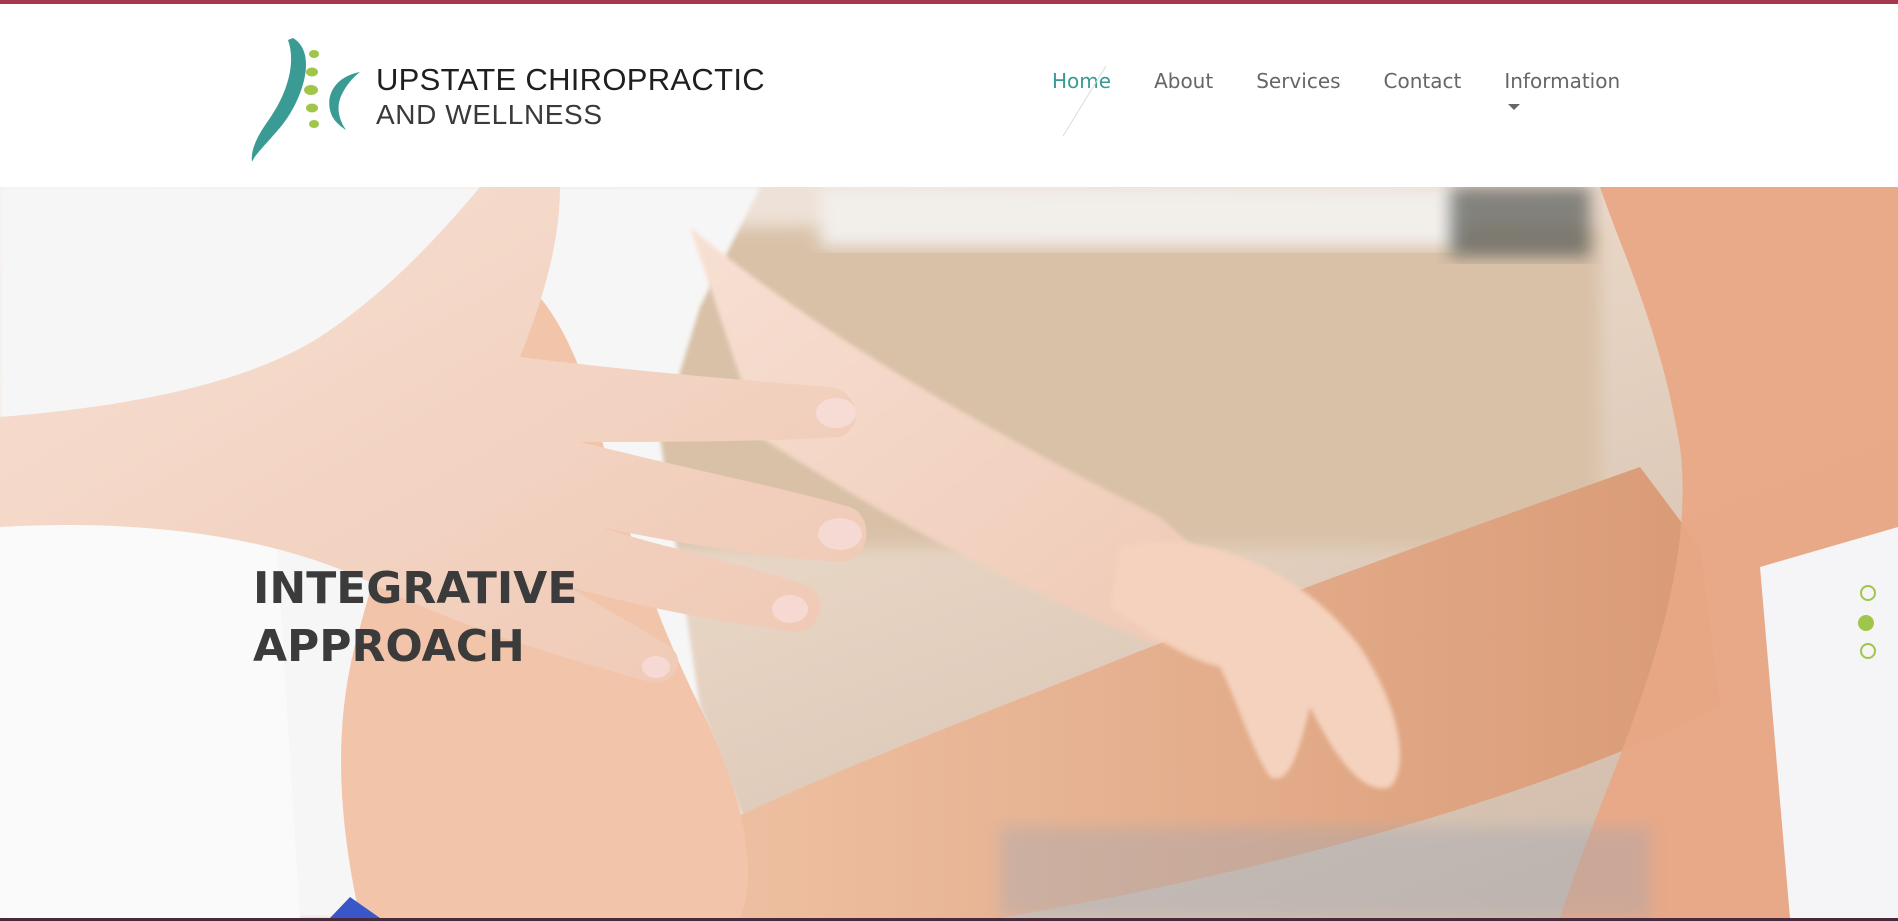  What do you see at coordinates (415, 618) in the screenshot?
I see `hero-title: INTEGRATIVE APPROACH` at bounding box center [415, 618].